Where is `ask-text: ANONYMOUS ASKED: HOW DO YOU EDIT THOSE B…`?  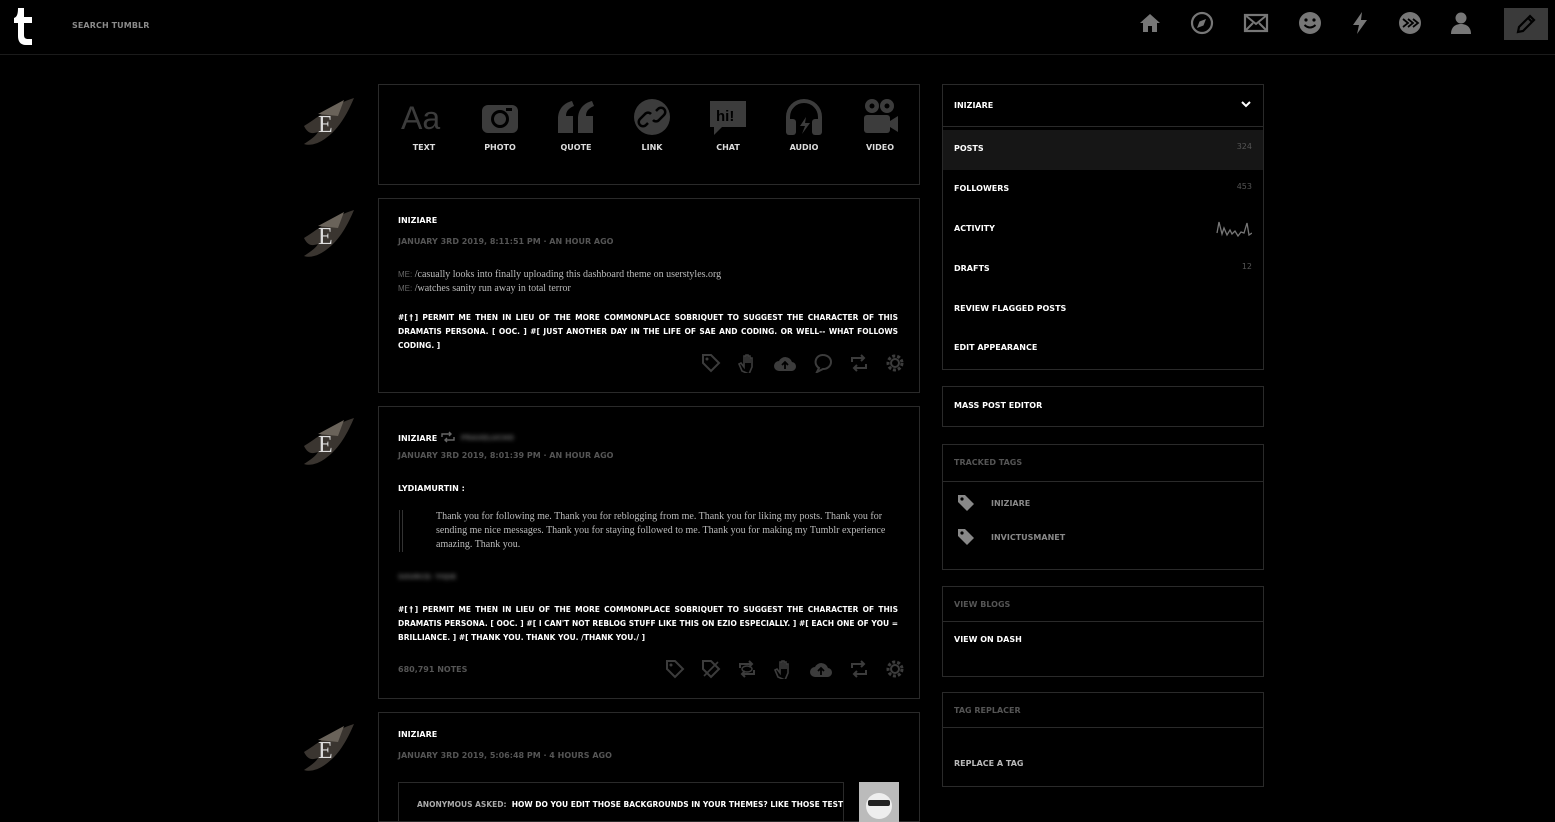 ask-text: ANONYMOUS ASKED: HOW DO YOU EDIT THOSE B… is located at coordinates (630, 804).